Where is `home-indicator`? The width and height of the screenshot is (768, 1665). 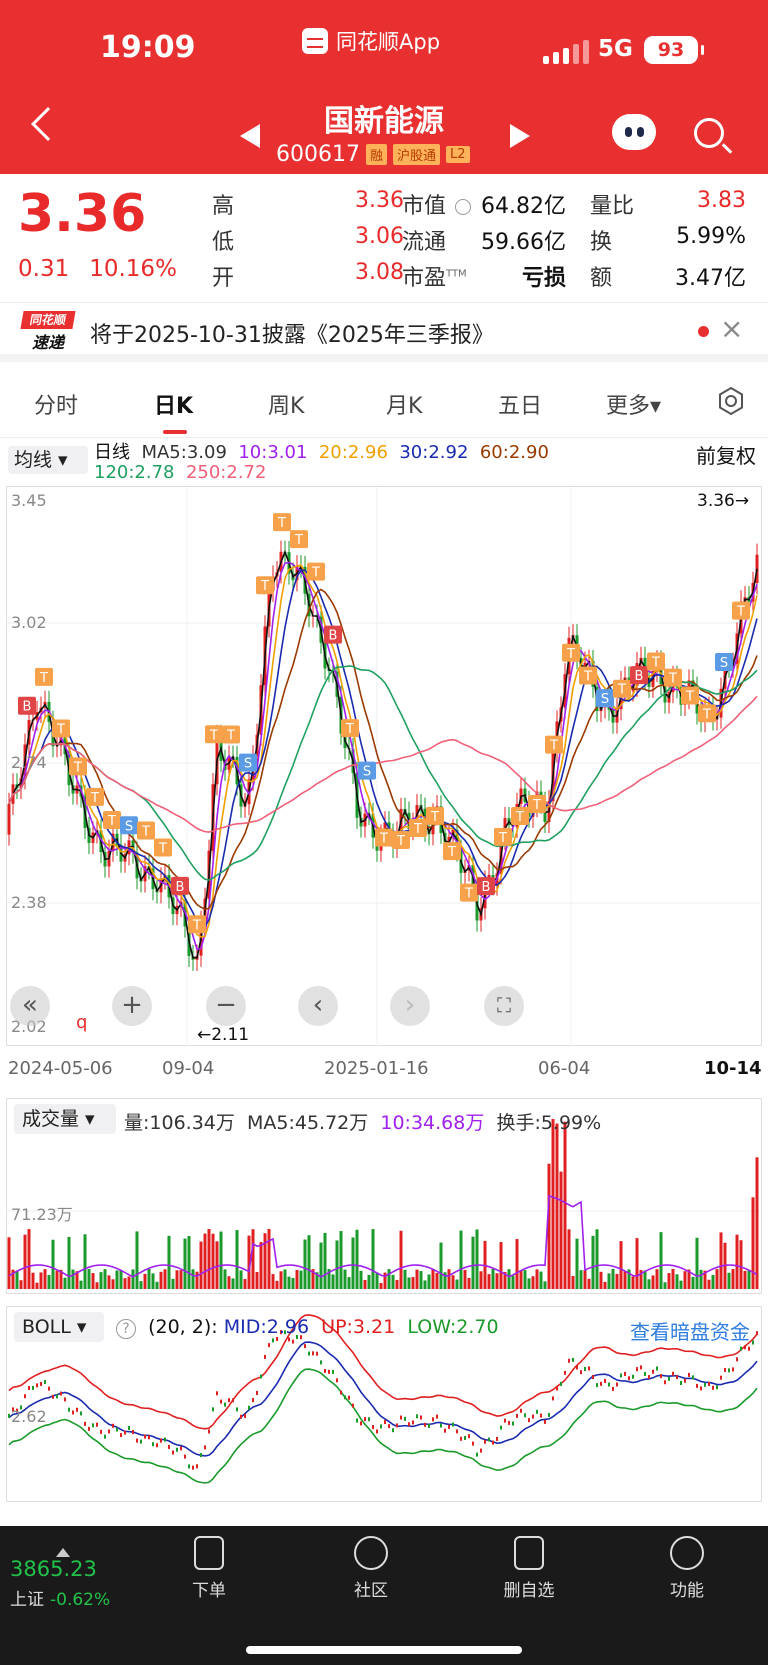
home-indicator is located at coordinates (384, 1650).